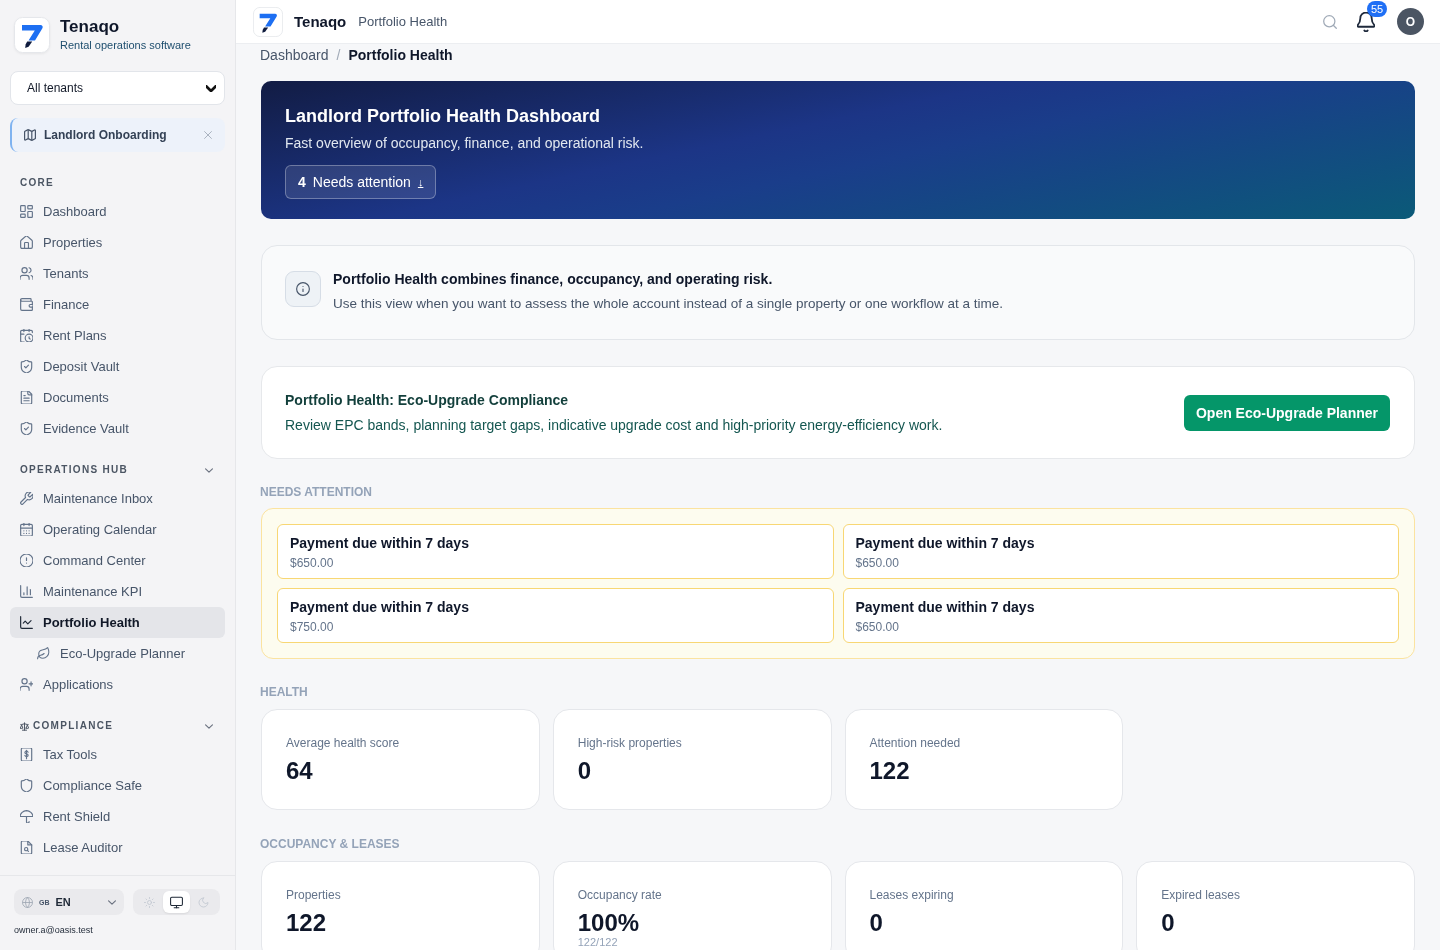 This screenshot has height=950, width=1440. I want to click on pinned-item: Landlord Onboarding, so click(117, 135).